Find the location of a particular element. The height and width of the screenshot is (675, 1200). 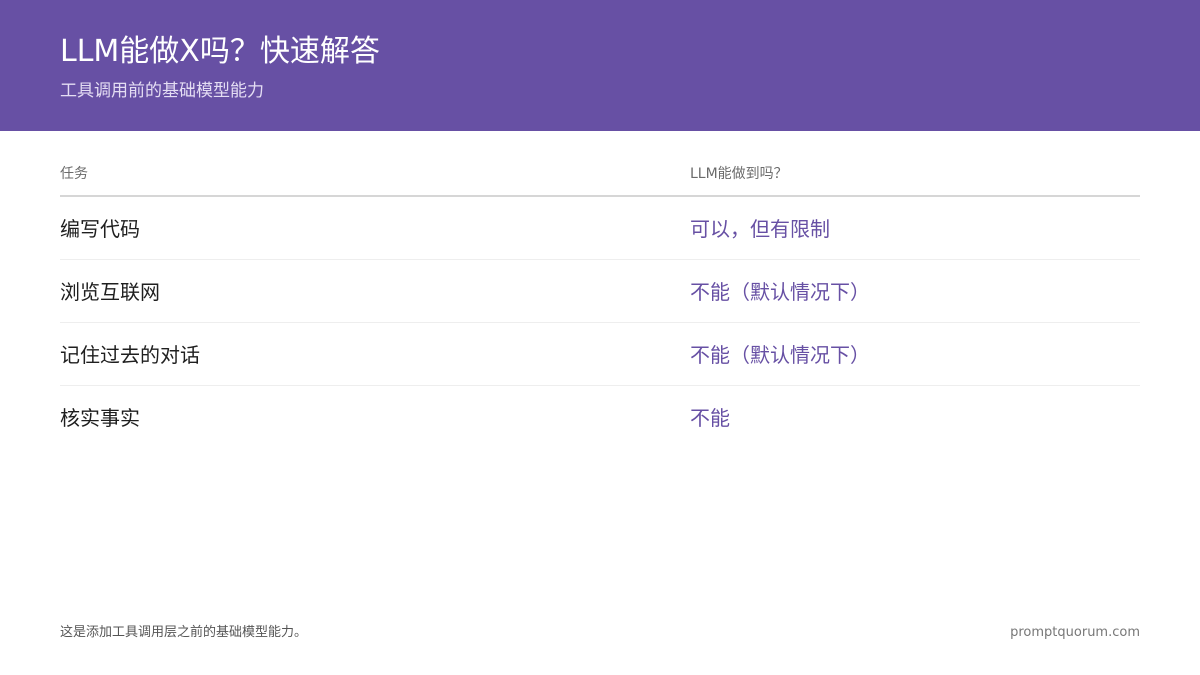

task-cell: 核实事实 is located at coordinates (100, 418).